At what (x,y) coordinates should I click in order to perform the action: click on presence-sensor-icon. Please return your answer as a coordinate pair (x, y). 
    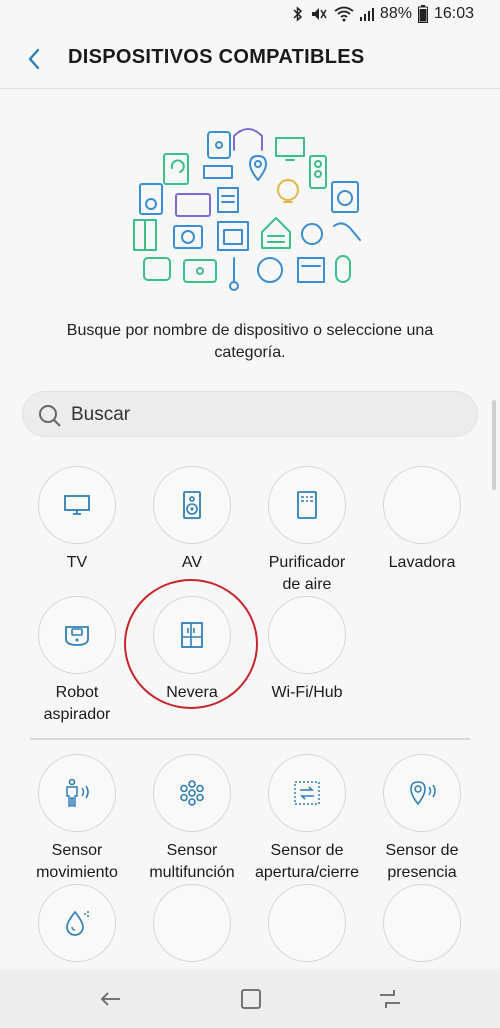
    Looking at the image, I should click on (423, 793).